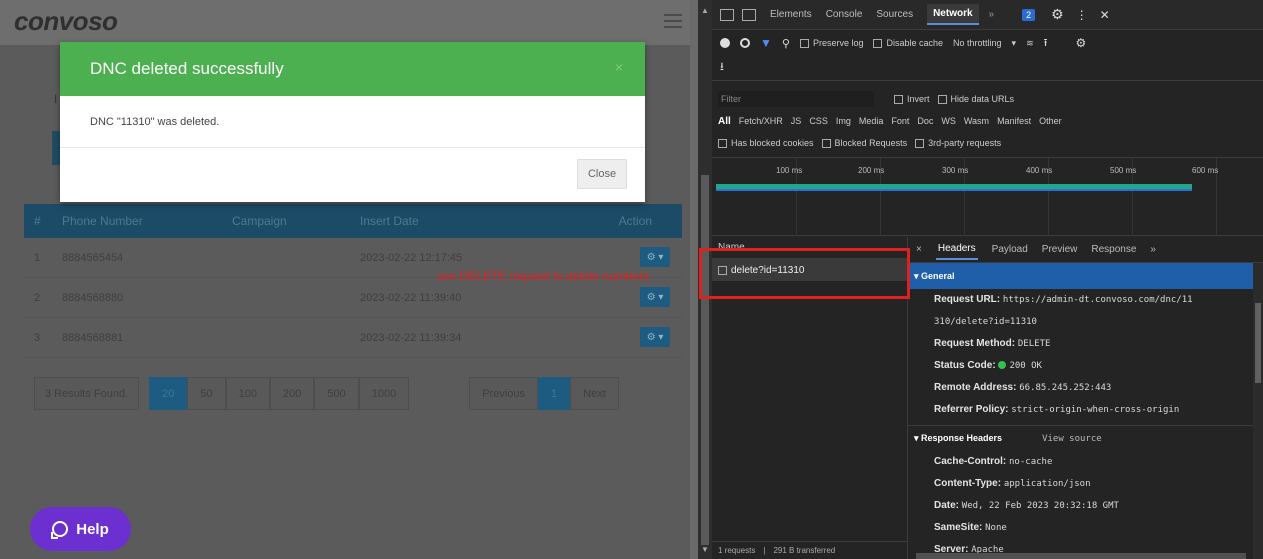 Image resolution: width=1263 pixels, height=559 pixels. Describe the element at coordinates (619, 67) in the screenshot. I see `modal-close-icon: ×` at that location.